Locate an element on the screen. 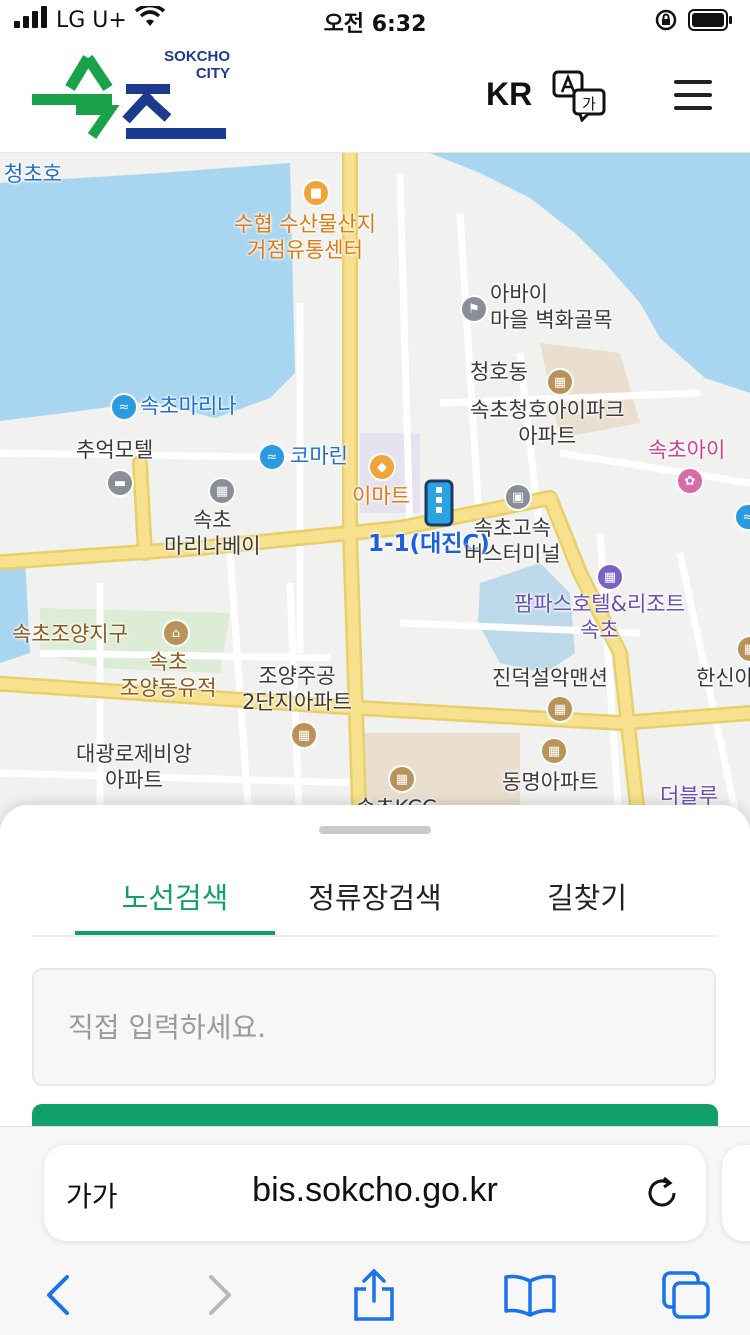 The image size is (750, 1335). sheet-grabber is located at coordinates (375, 830).